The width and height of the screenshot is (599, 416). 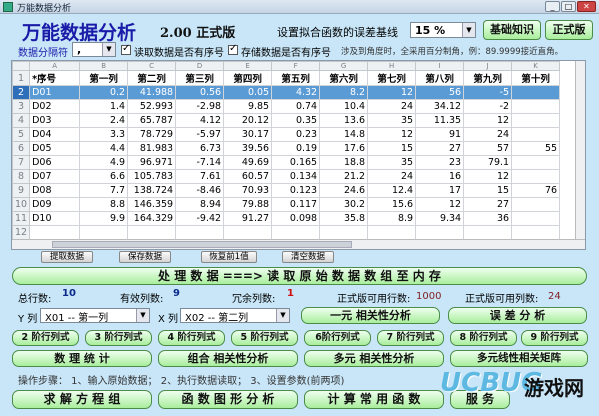 I want to click on table-cell: 57, so click(x=488, y=148).